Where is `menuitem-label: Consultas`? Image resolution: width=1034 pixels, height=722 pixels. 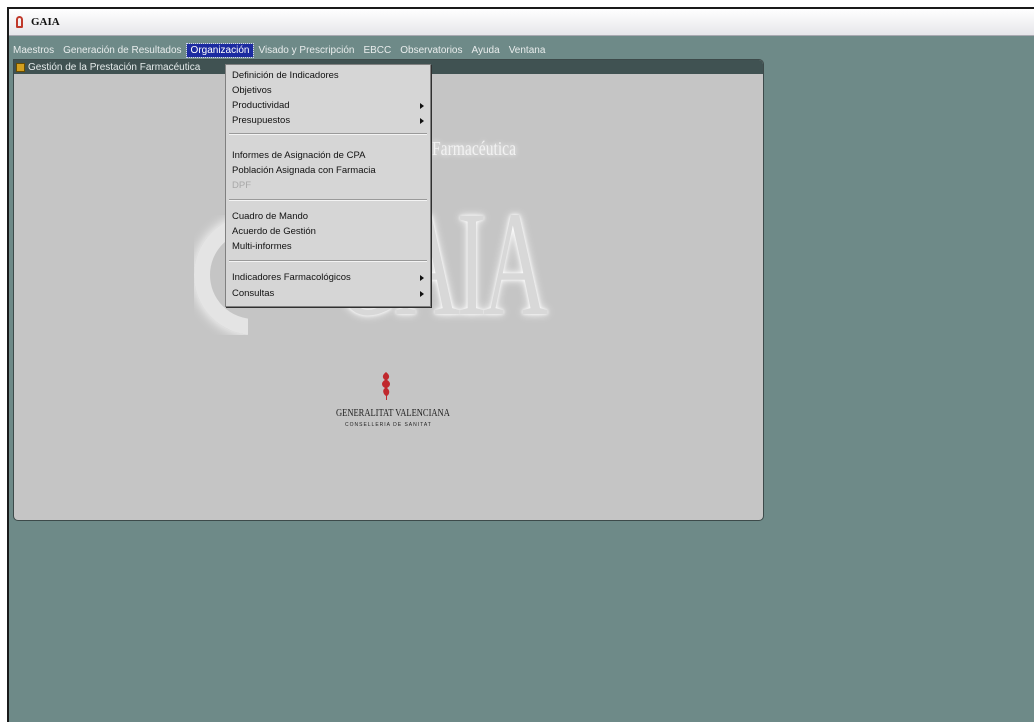
menuitem-label: Consultas is located at coordinates (253, 293).